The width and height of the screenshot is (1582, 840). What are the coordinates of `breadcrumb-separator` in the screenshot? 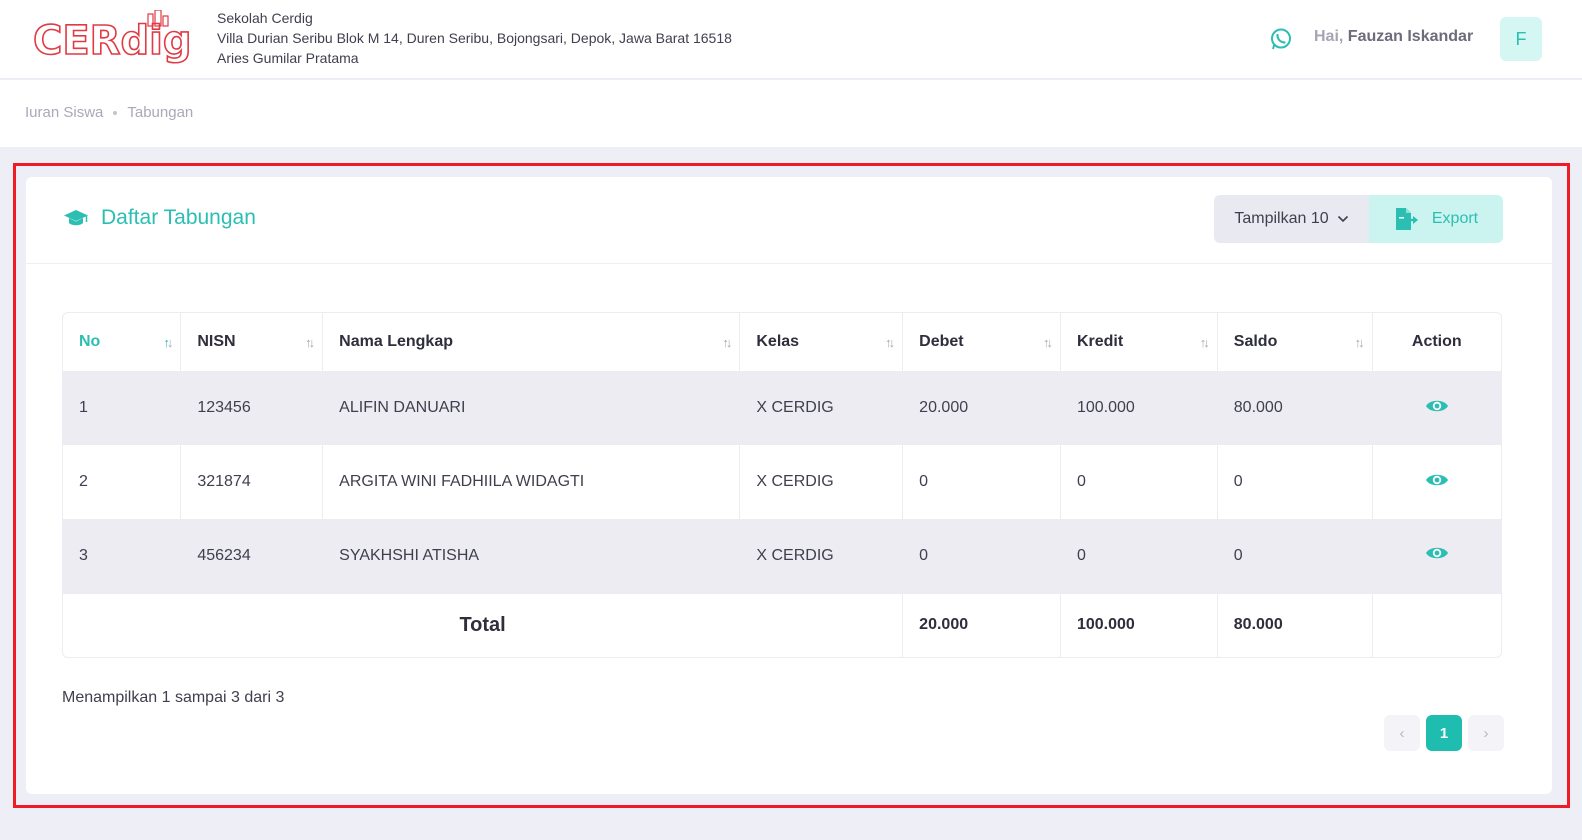 It's located at (115, 112).